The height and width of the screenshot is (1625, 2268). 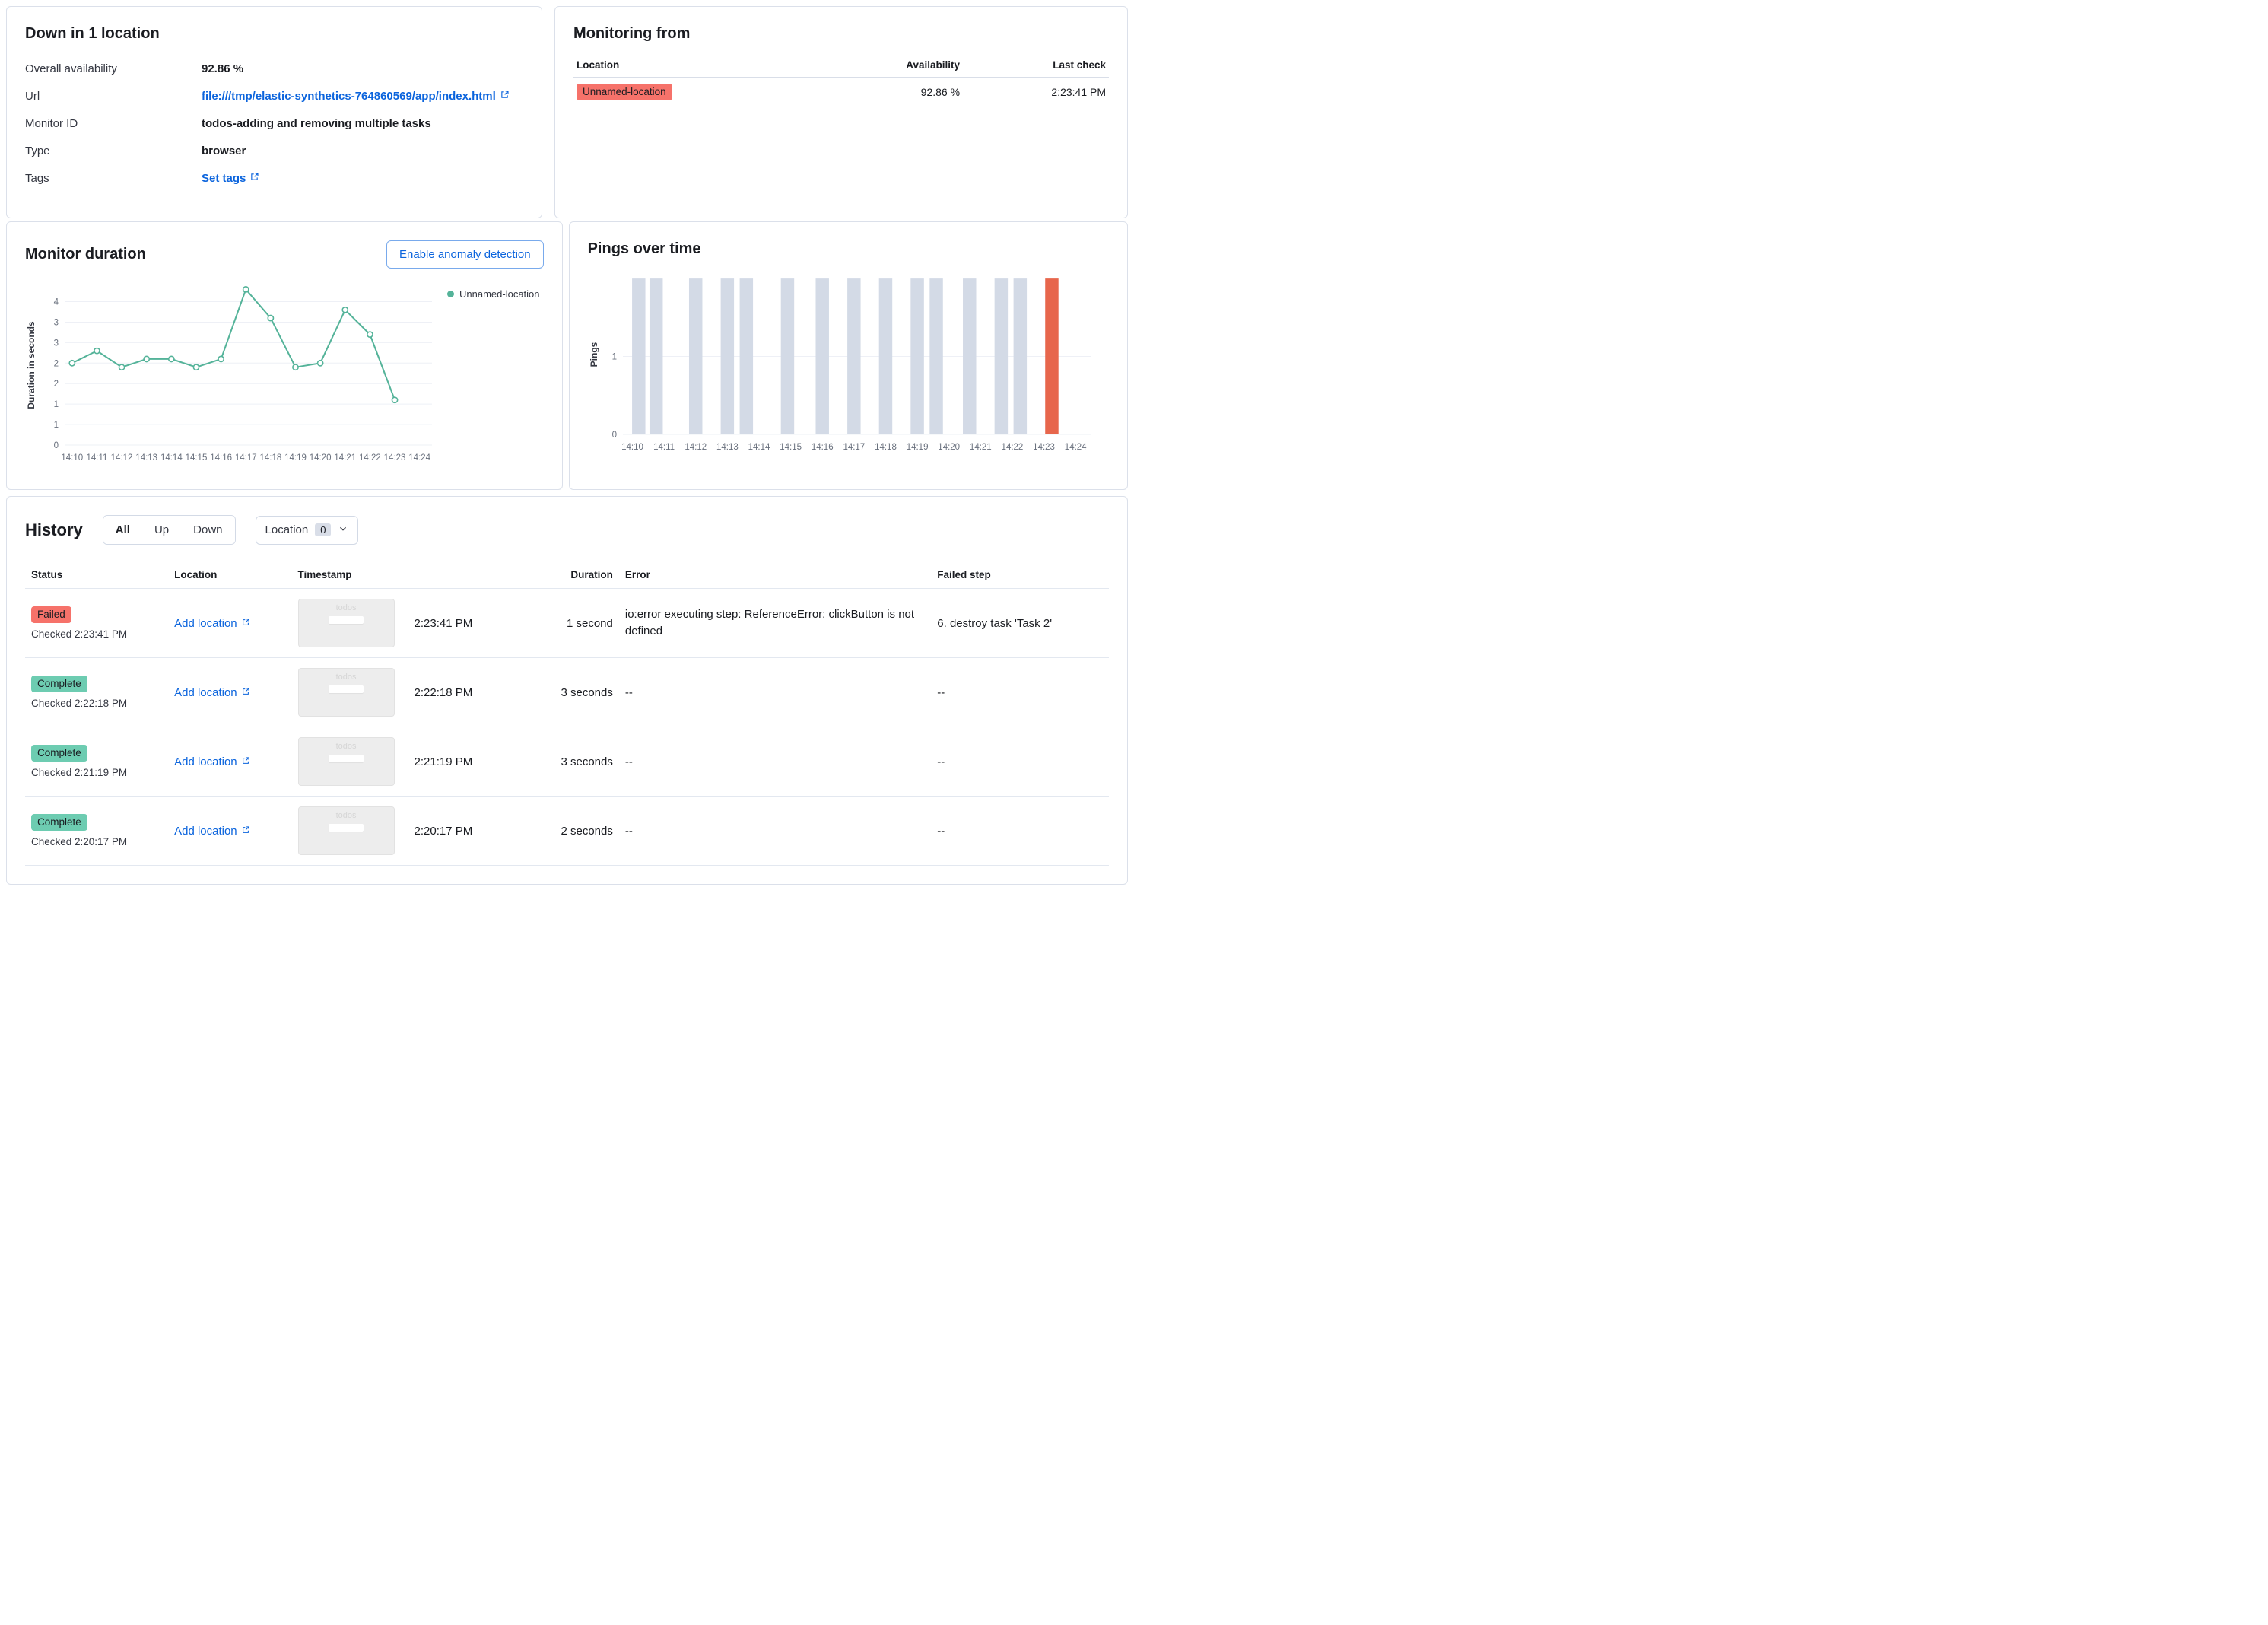 I want to click on history-row-complete: Complete Checked 2:21:19 PM Add location, so click(x=567, y=762).